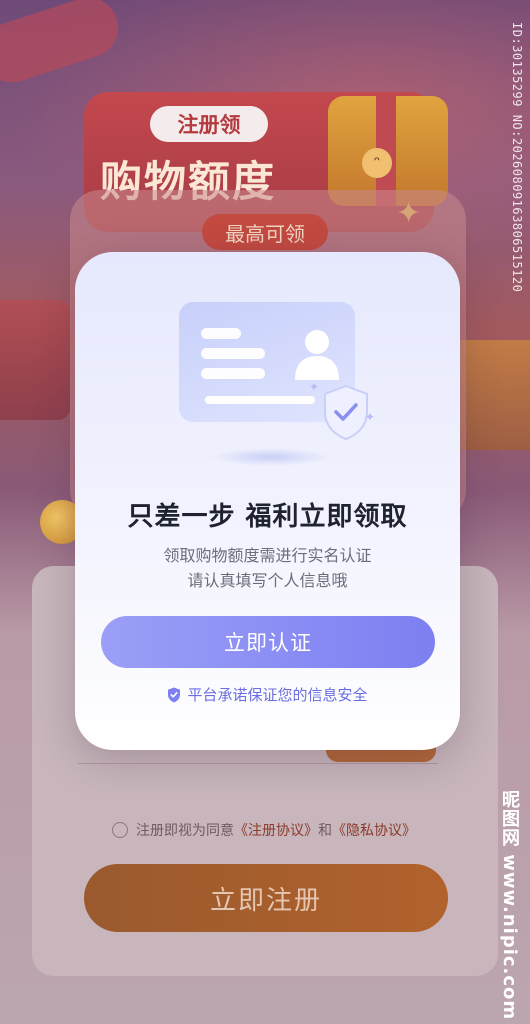 The image size is (530, 1024). I want to click on register-agreement-link: 《注册协议》, so click(276, 831).